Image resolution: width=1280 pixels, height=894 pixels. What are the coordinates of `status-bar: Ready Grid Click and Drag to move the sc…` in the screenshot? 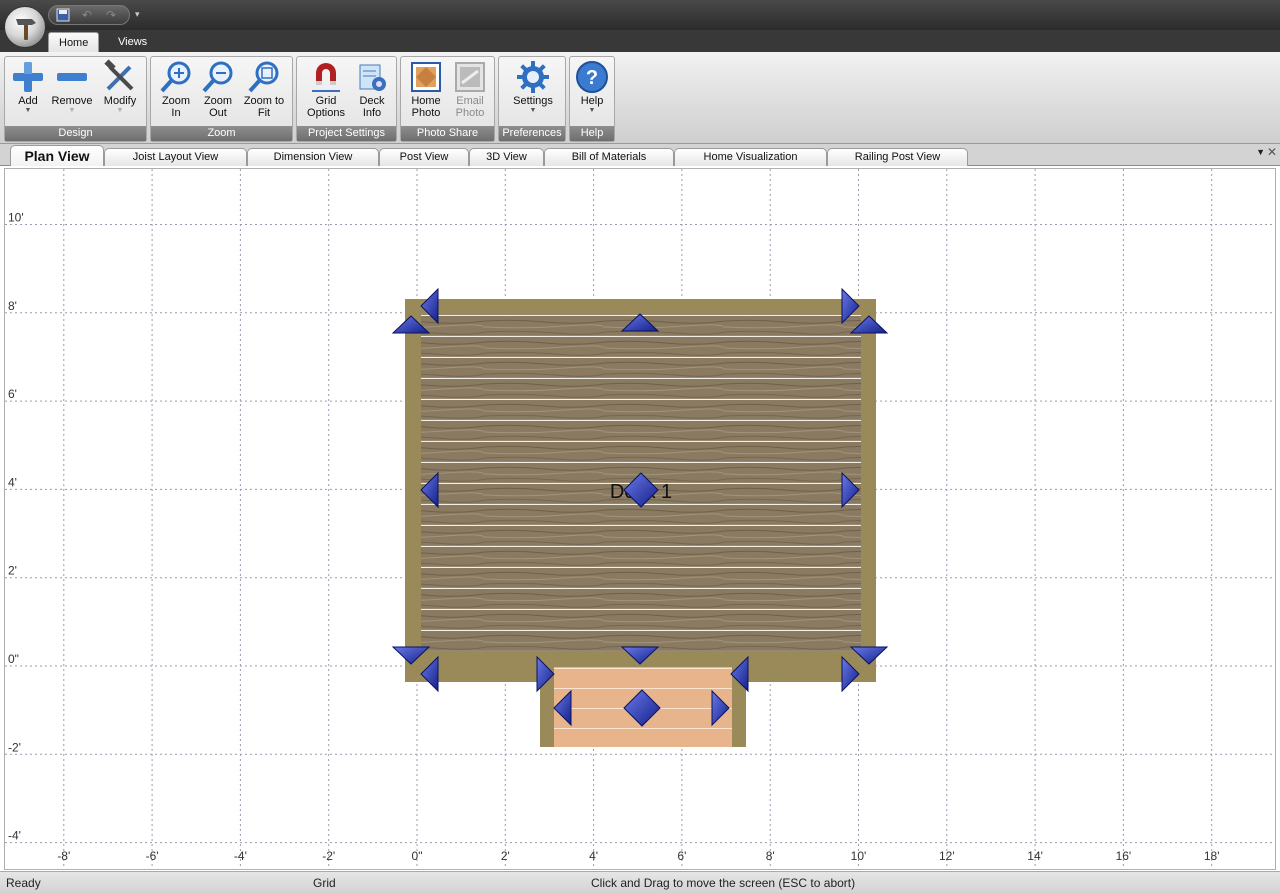 It's located at (640, 882).